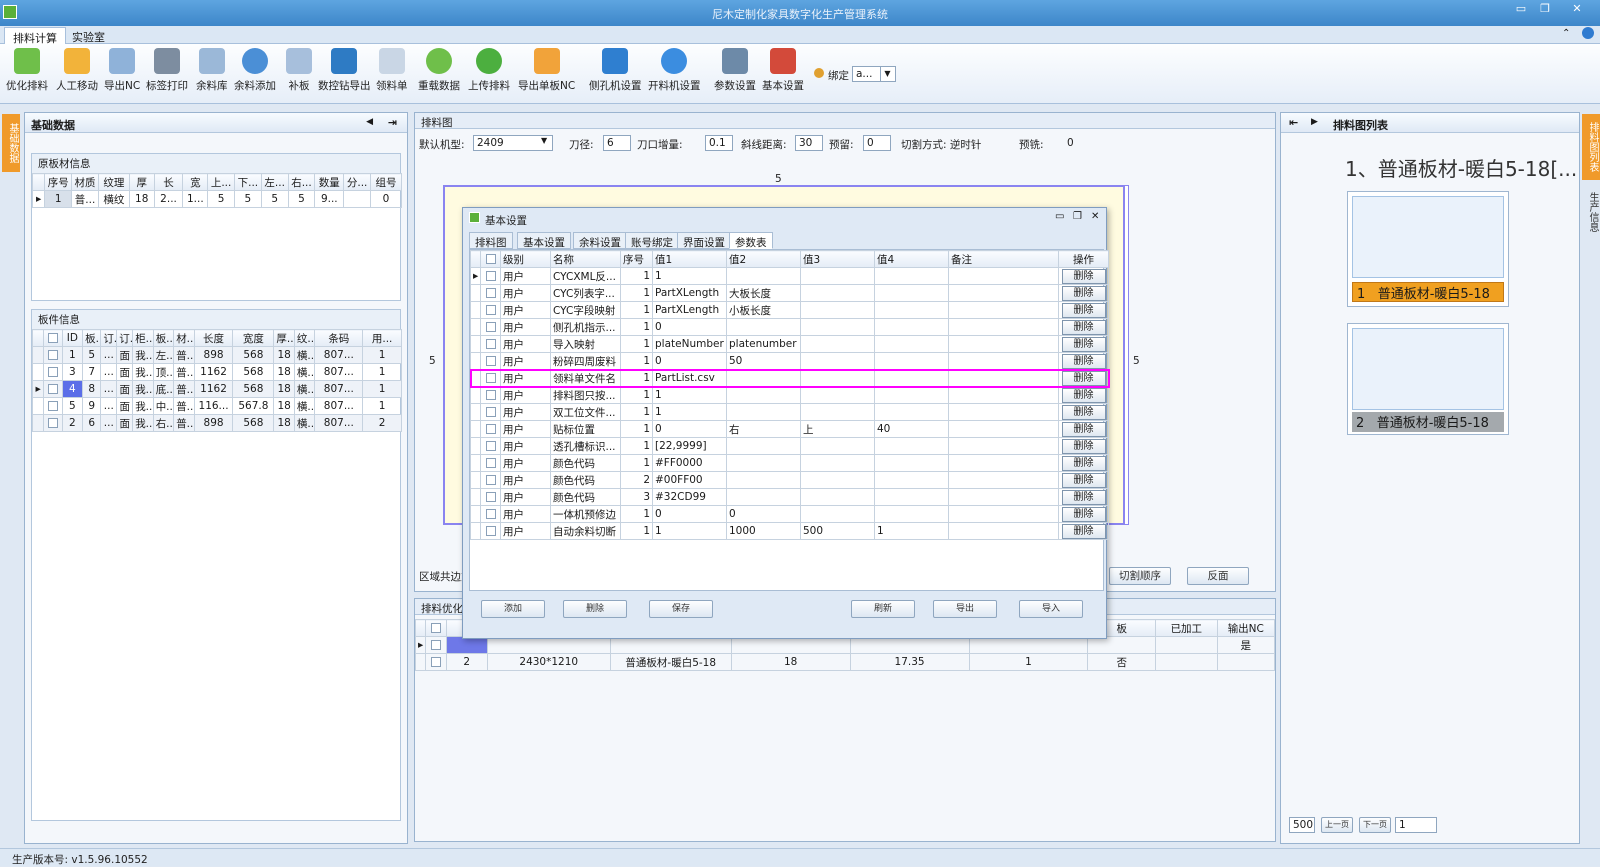 This screenshot has width=1600, height=867. I want to click on param-col-header: 备注, so click(1003, 259).